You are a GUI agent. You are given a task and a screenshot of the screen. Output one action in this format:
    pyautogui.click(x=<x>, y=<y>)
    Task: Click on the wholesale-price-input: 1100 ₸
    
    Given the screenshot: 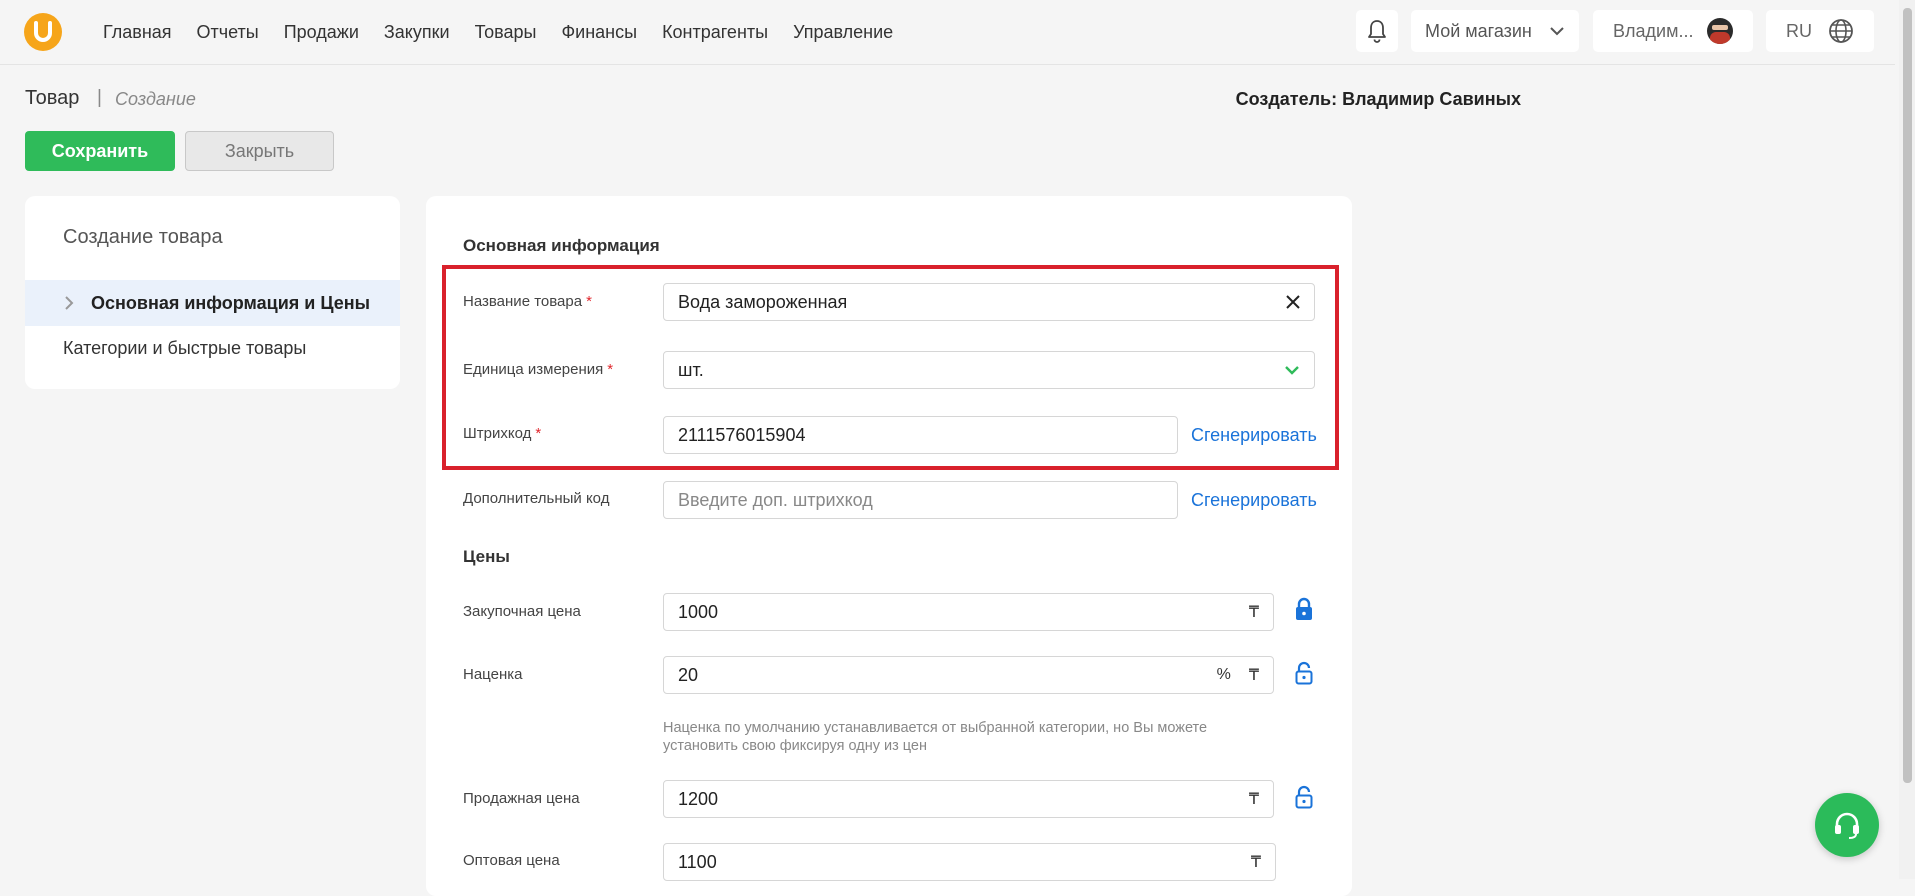 What is the action you would take?
    pyautogui.click(x=969, y=862)
    